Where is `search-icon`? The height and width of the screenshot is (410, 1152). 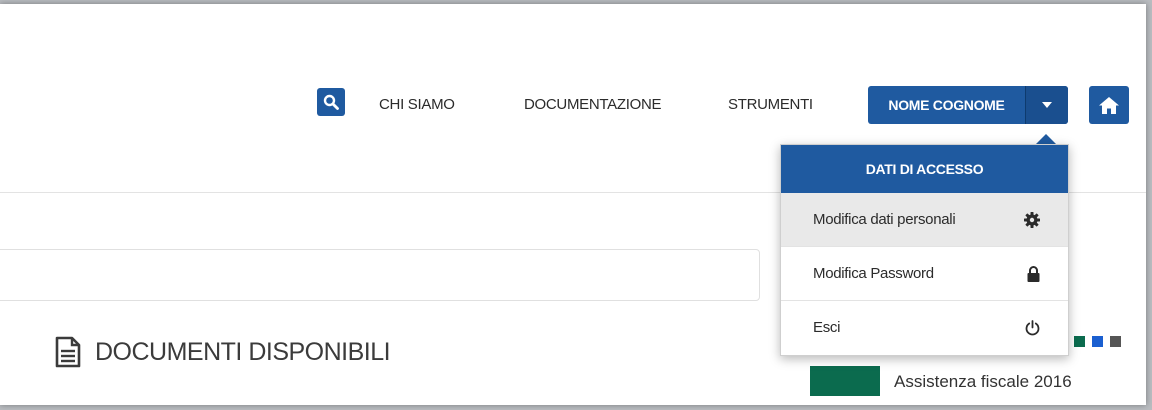 search-icon is located at coordinates (331, 102).